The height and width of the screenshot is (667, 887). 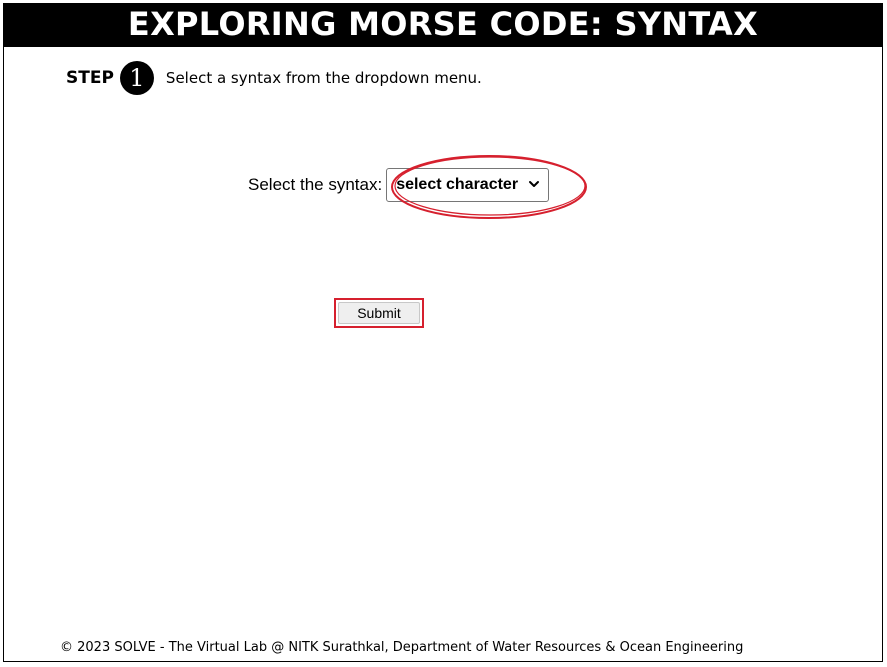 I want to click on syntax-dropdown: select character, so click(x=468, y=185).